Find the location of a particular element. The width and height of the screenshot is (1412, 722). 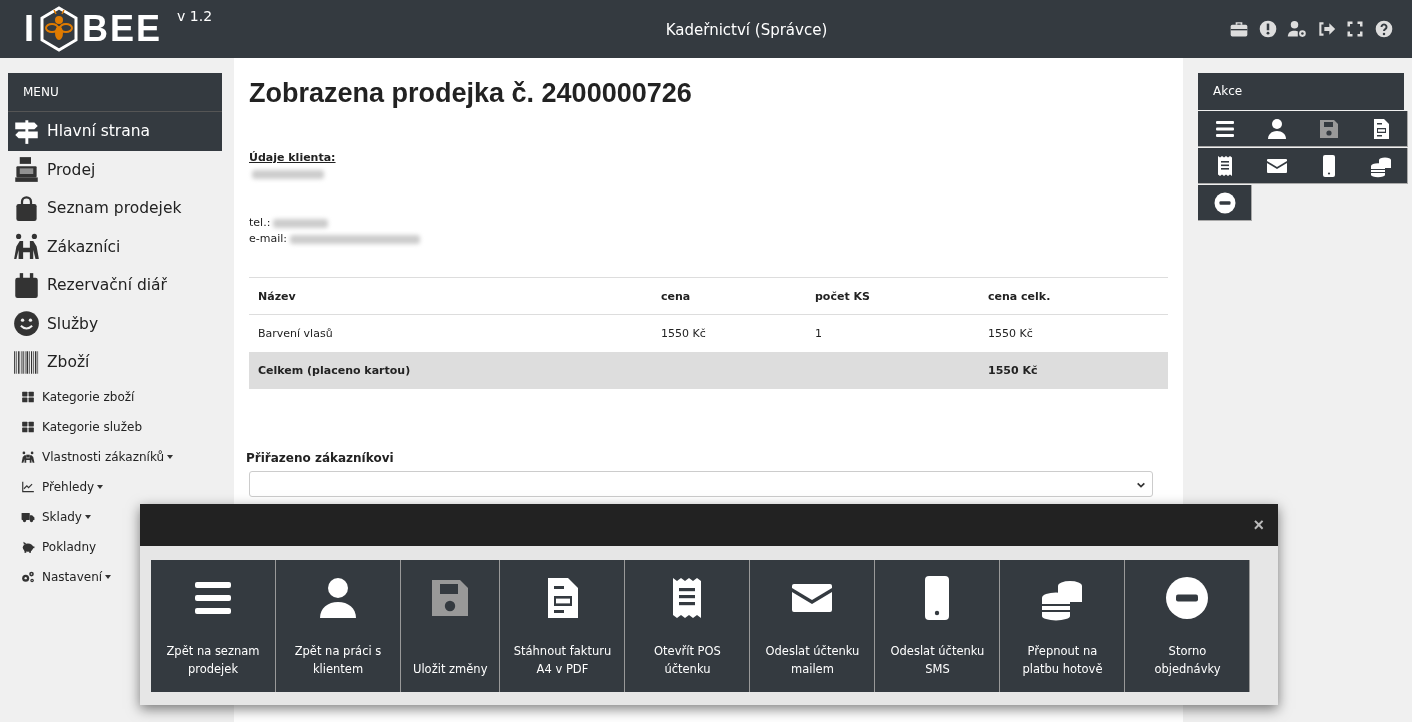

calendar-icon is located at coordinates (26, 285).